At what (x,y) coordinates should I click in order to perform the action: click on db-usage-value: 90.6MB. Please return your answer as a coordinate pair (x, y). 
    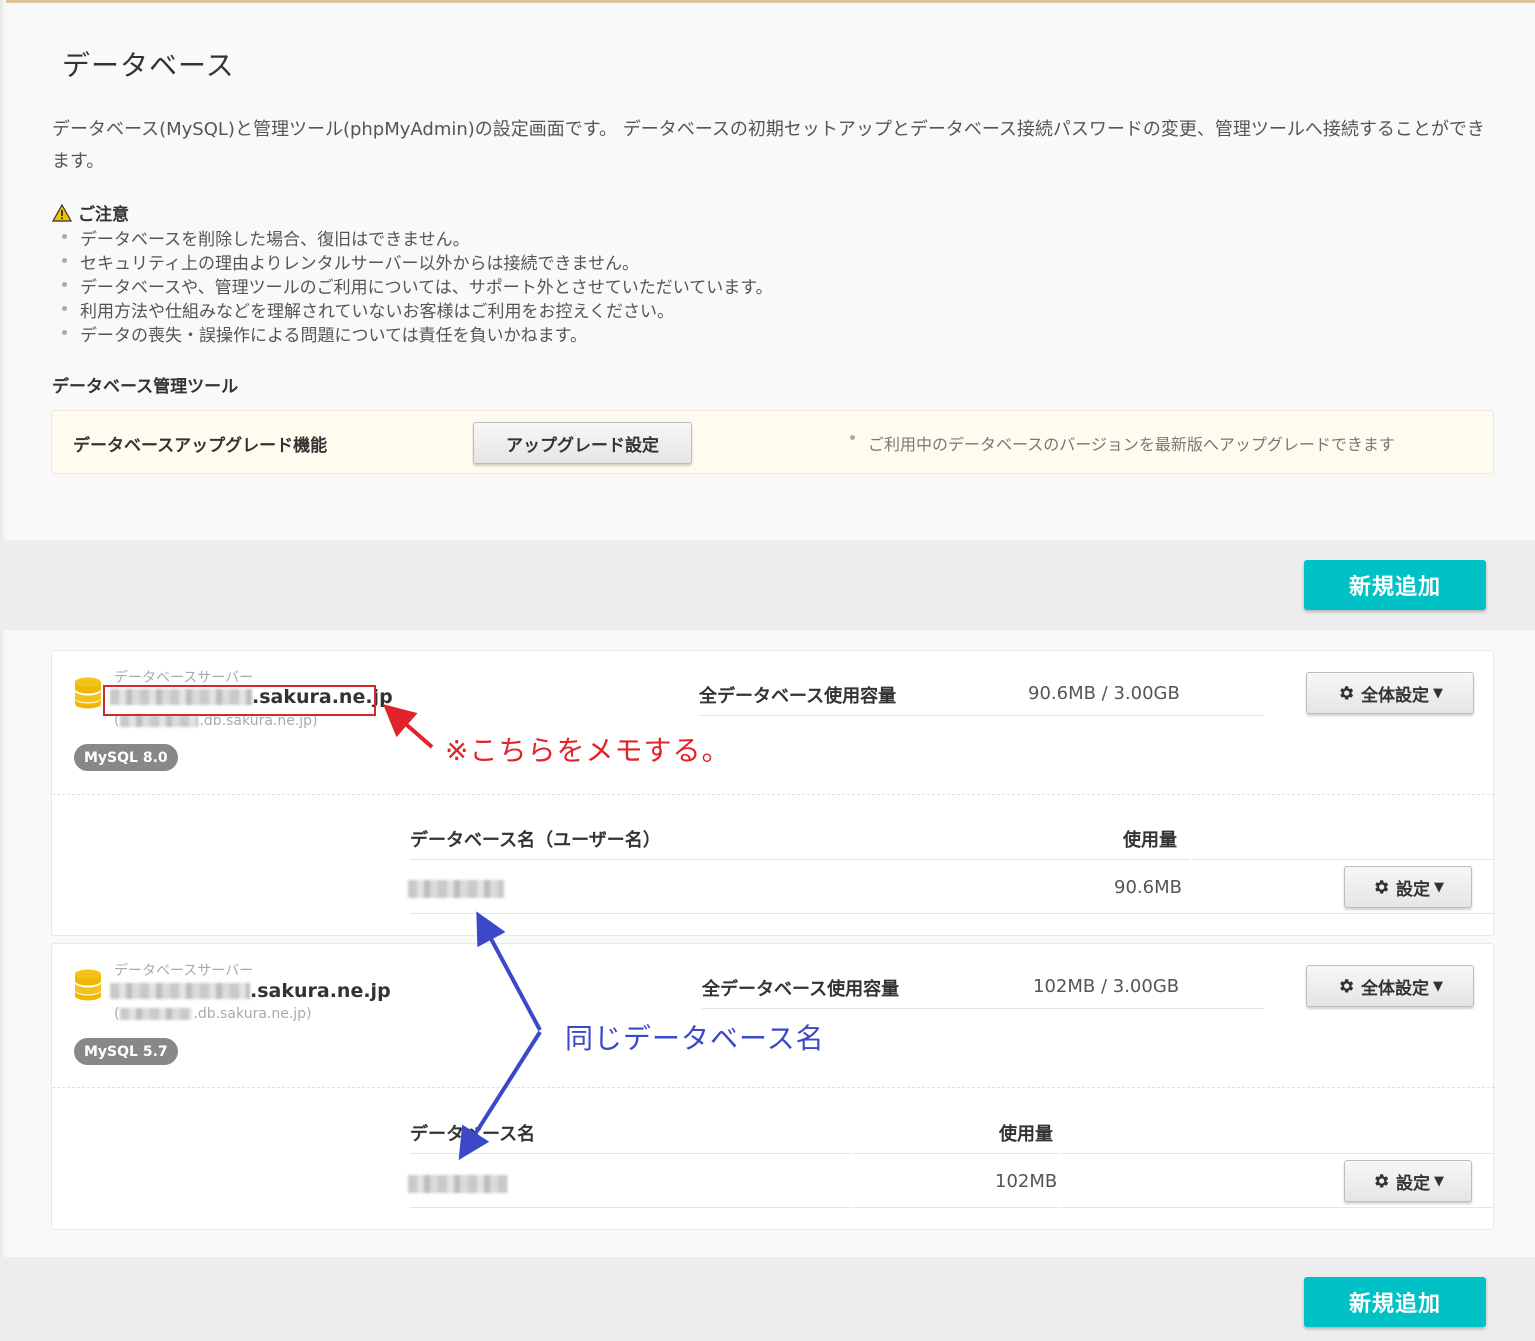
    Looking at the image, I should click on (1148, 887).